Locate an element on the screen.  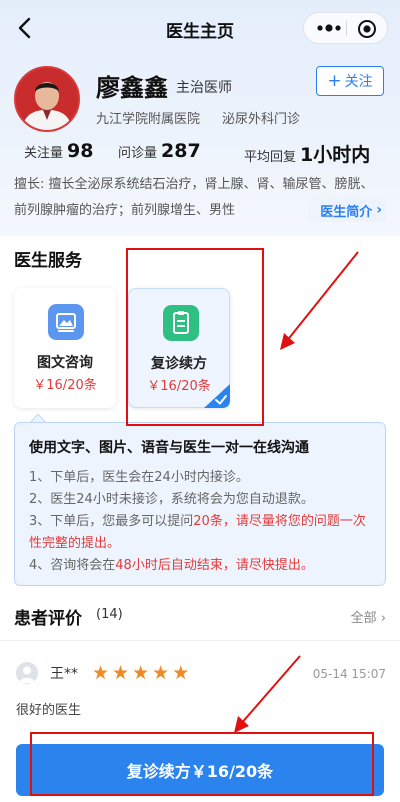
consults-label: 问诊量 is located at coordinates (138, 153).